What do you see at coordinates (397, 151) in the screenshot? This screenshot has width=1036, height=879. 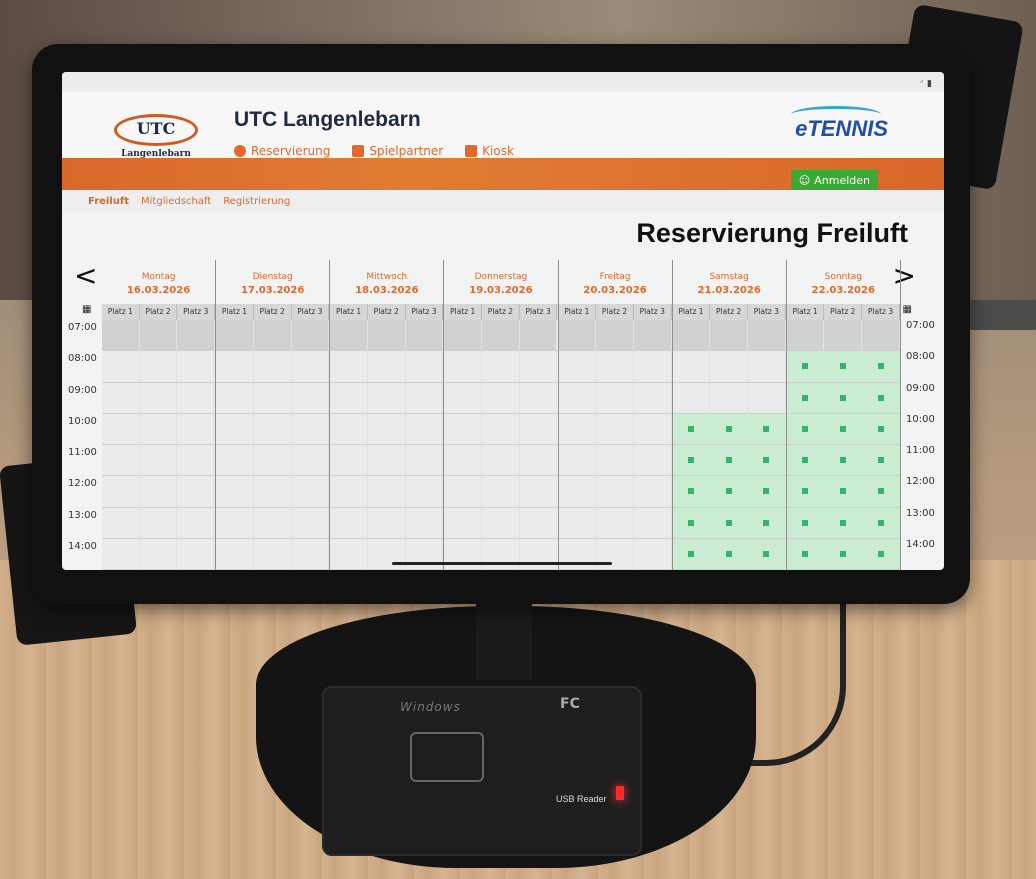 I see `nav-item-spielpartner: Spielpartner` at bounding box center [397, 151].